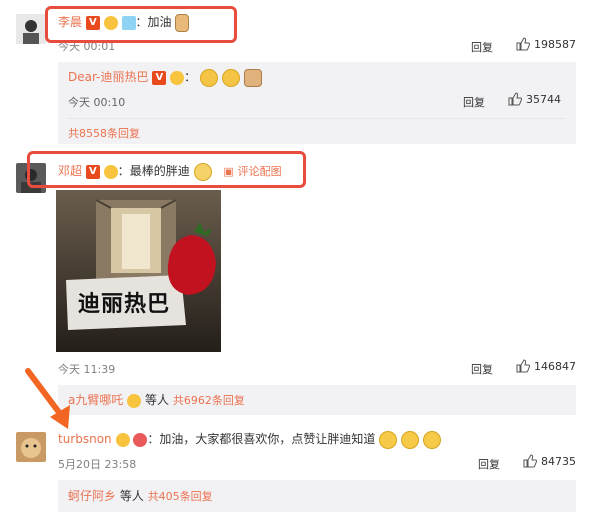 This screenshot has width=594, height=512. I want to click on like-count: 35744, so click(543, 99).